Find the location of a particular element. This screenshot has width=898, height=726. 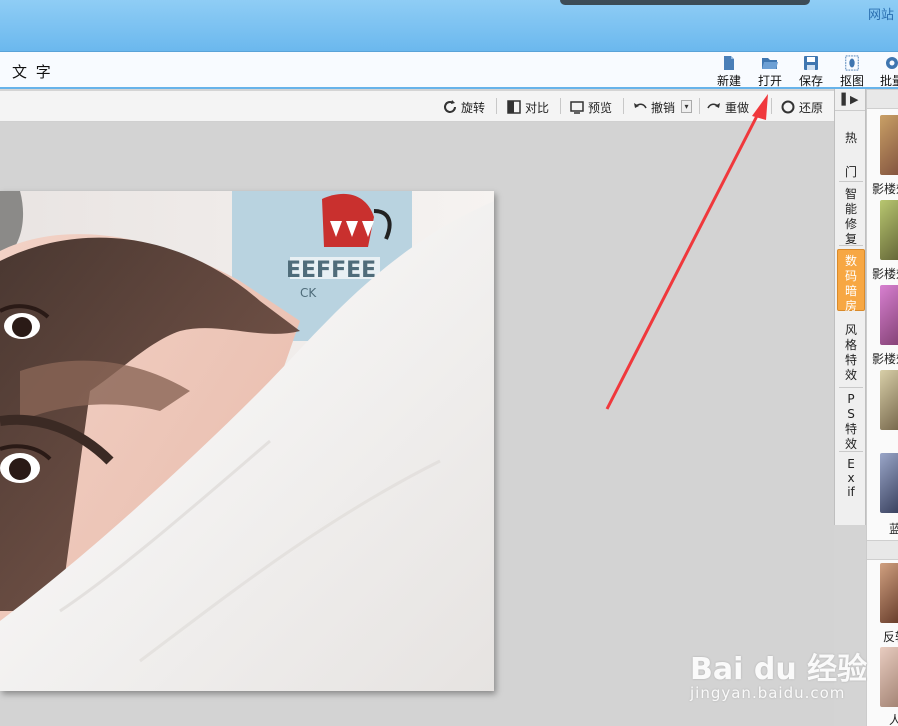

redo-label: 重做 is located at coordinates (737, 107).